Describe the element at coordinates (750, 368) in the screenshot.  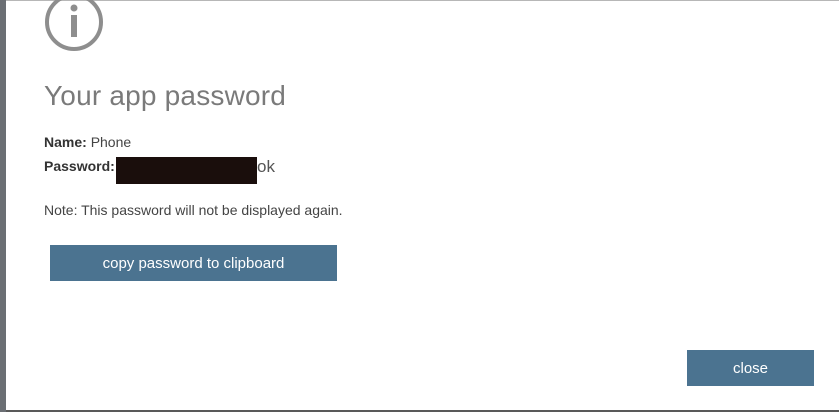
I see `close-button: close` at that location.